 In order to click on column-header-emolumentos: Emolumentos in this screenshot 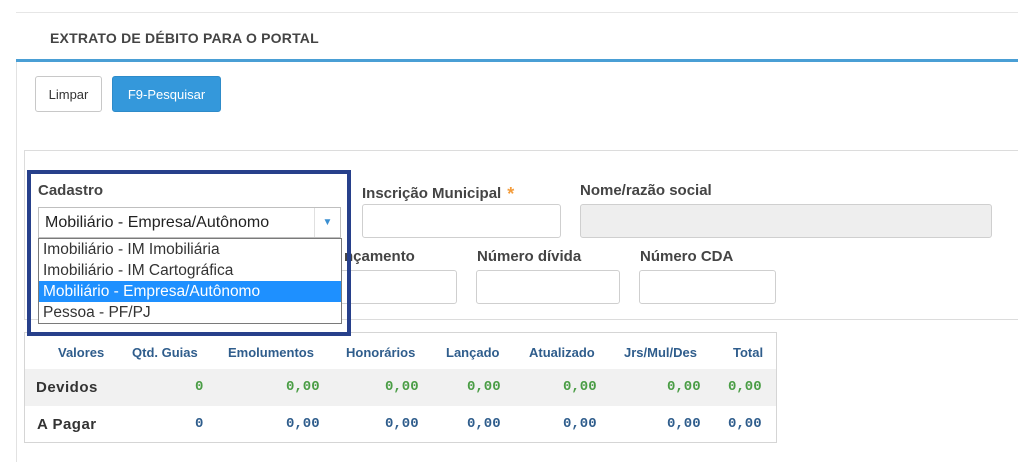, I will do `click(271, 352)`.